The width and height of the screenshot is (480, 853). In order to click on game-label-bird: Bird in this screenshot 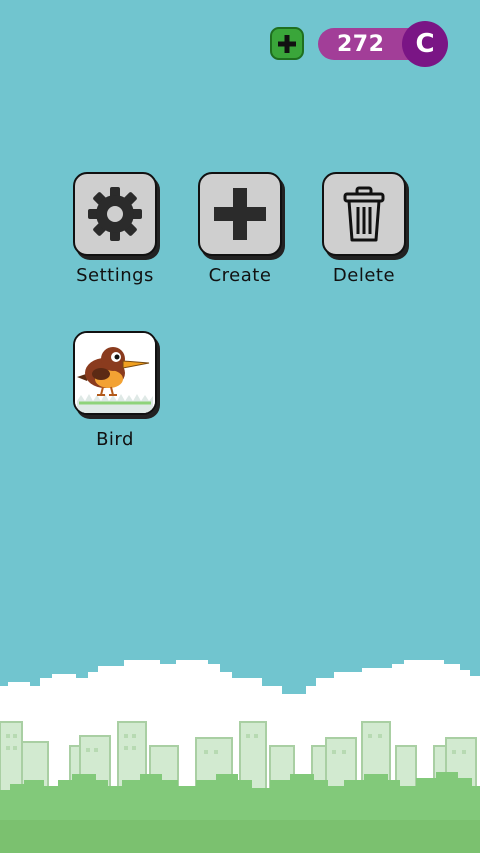, I will do `click(115, 439)`.